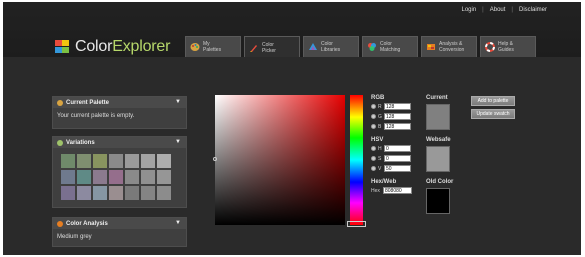 The width and height of the screenshot is (585, 257). Describe the element at coordinates (253, 48) in the screenshot. I see `brush-icon` at that location.